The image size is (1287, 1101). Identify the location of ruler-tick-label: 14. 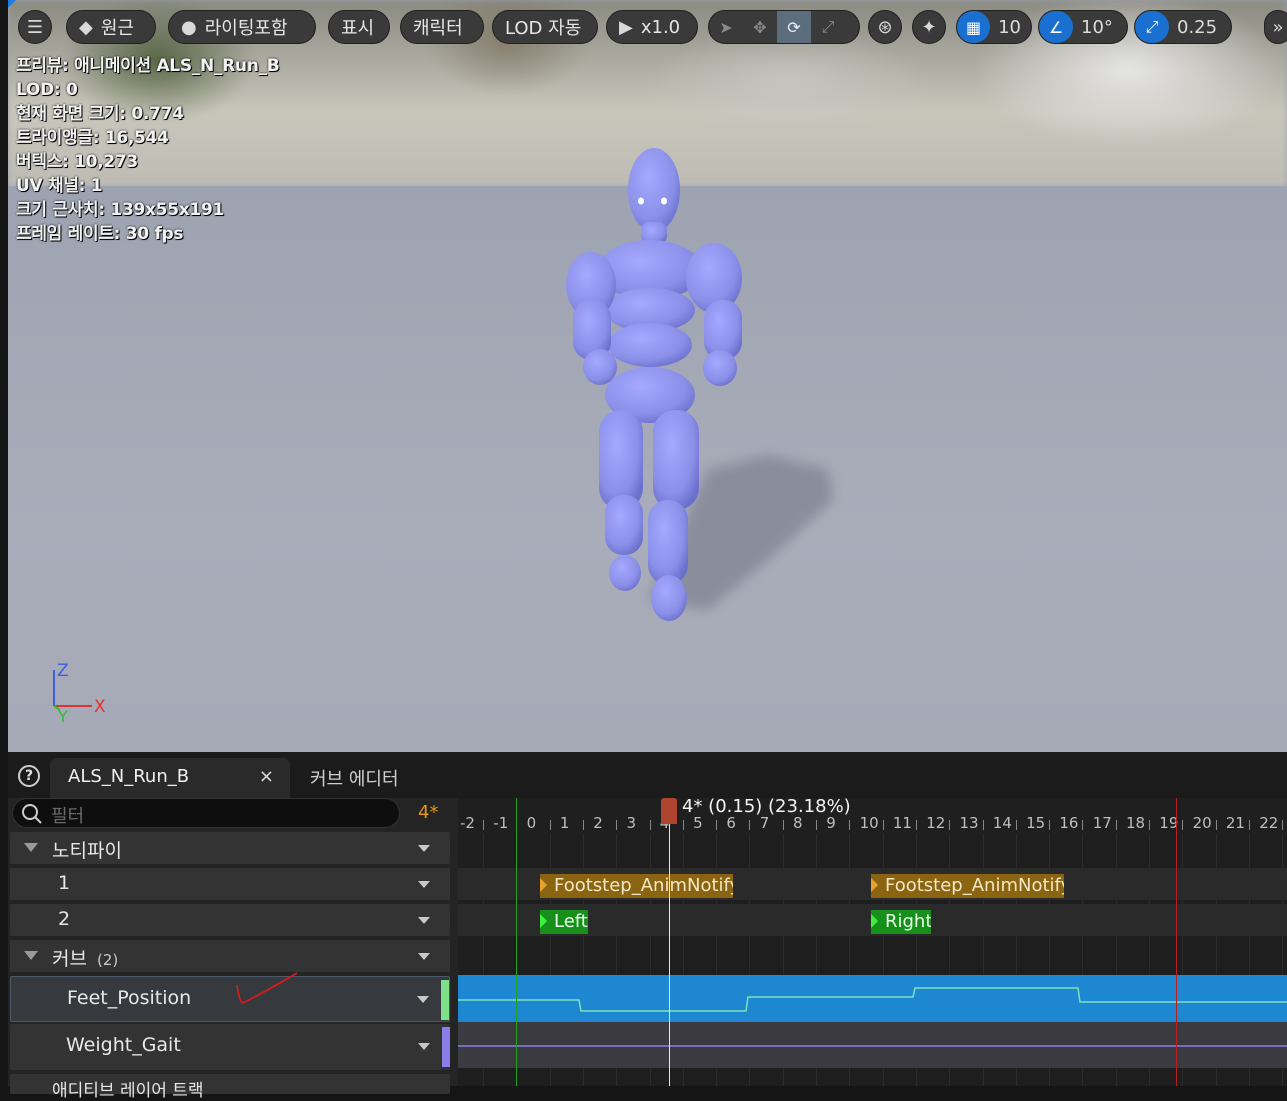
(1002, 823).